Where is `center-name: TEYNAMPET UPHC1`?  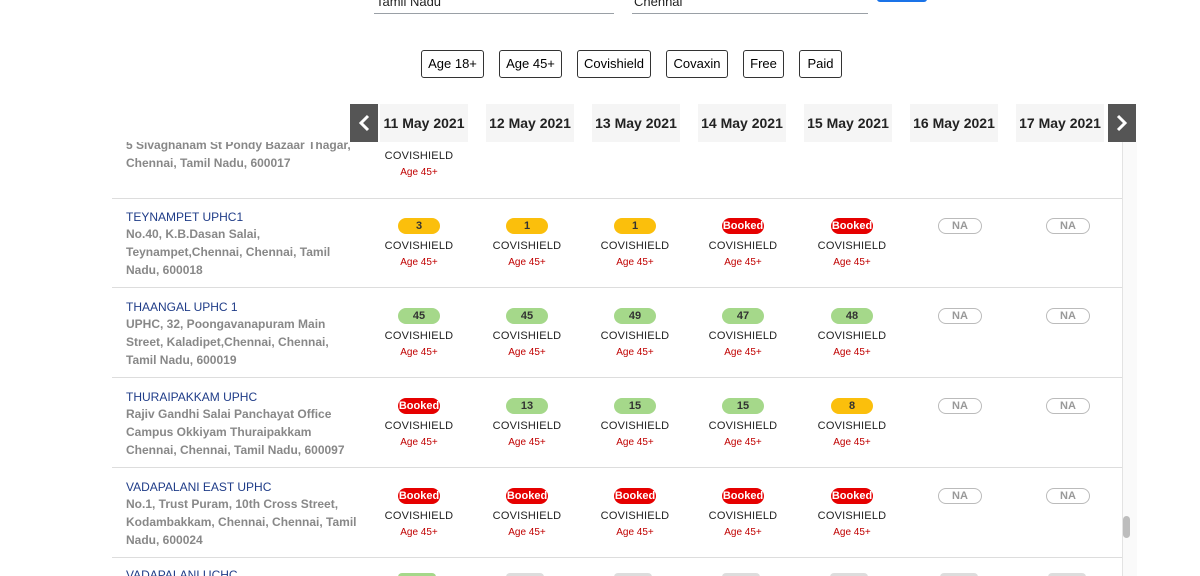 center-name: TEYNAMPET UPHC1 is located at coordinates (184, 217).